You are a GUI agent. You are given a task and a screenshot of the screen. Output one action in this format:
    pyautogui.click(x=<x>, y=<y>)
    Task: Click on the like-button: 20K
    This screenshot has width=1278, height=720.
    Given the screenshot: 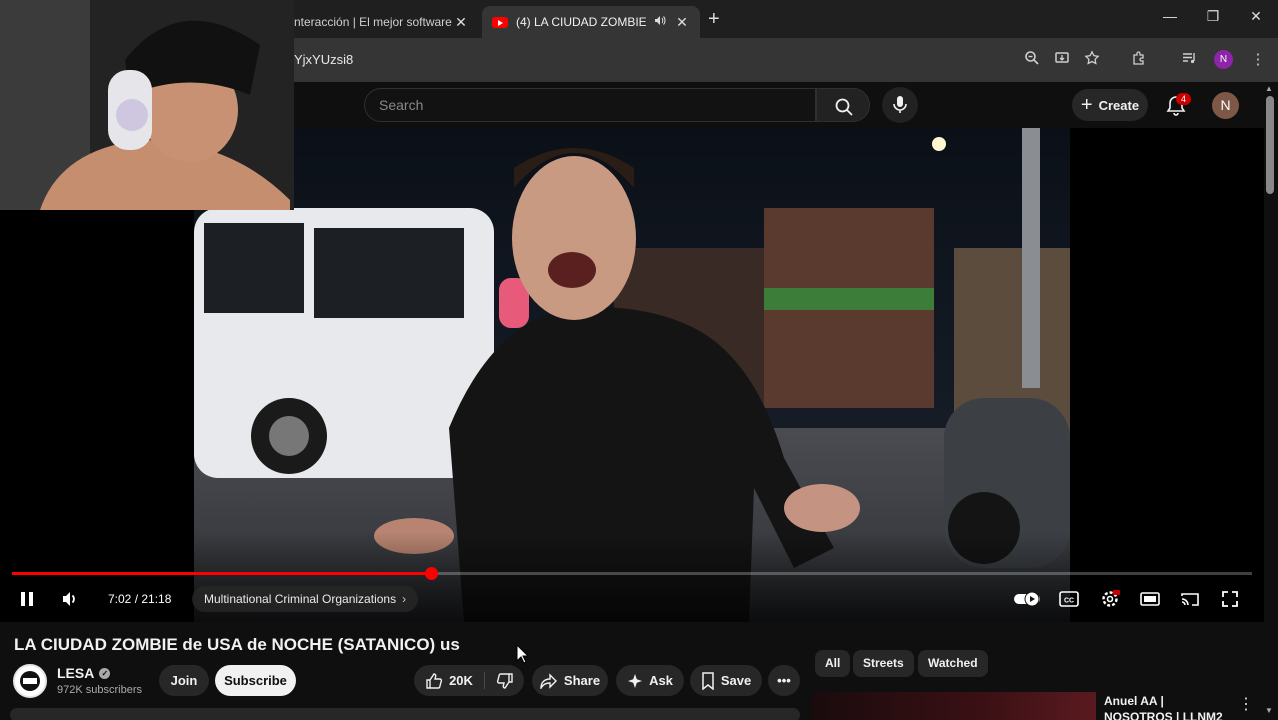 What is the action you would take?
    pyautogui.click(x=449, y=680)
    